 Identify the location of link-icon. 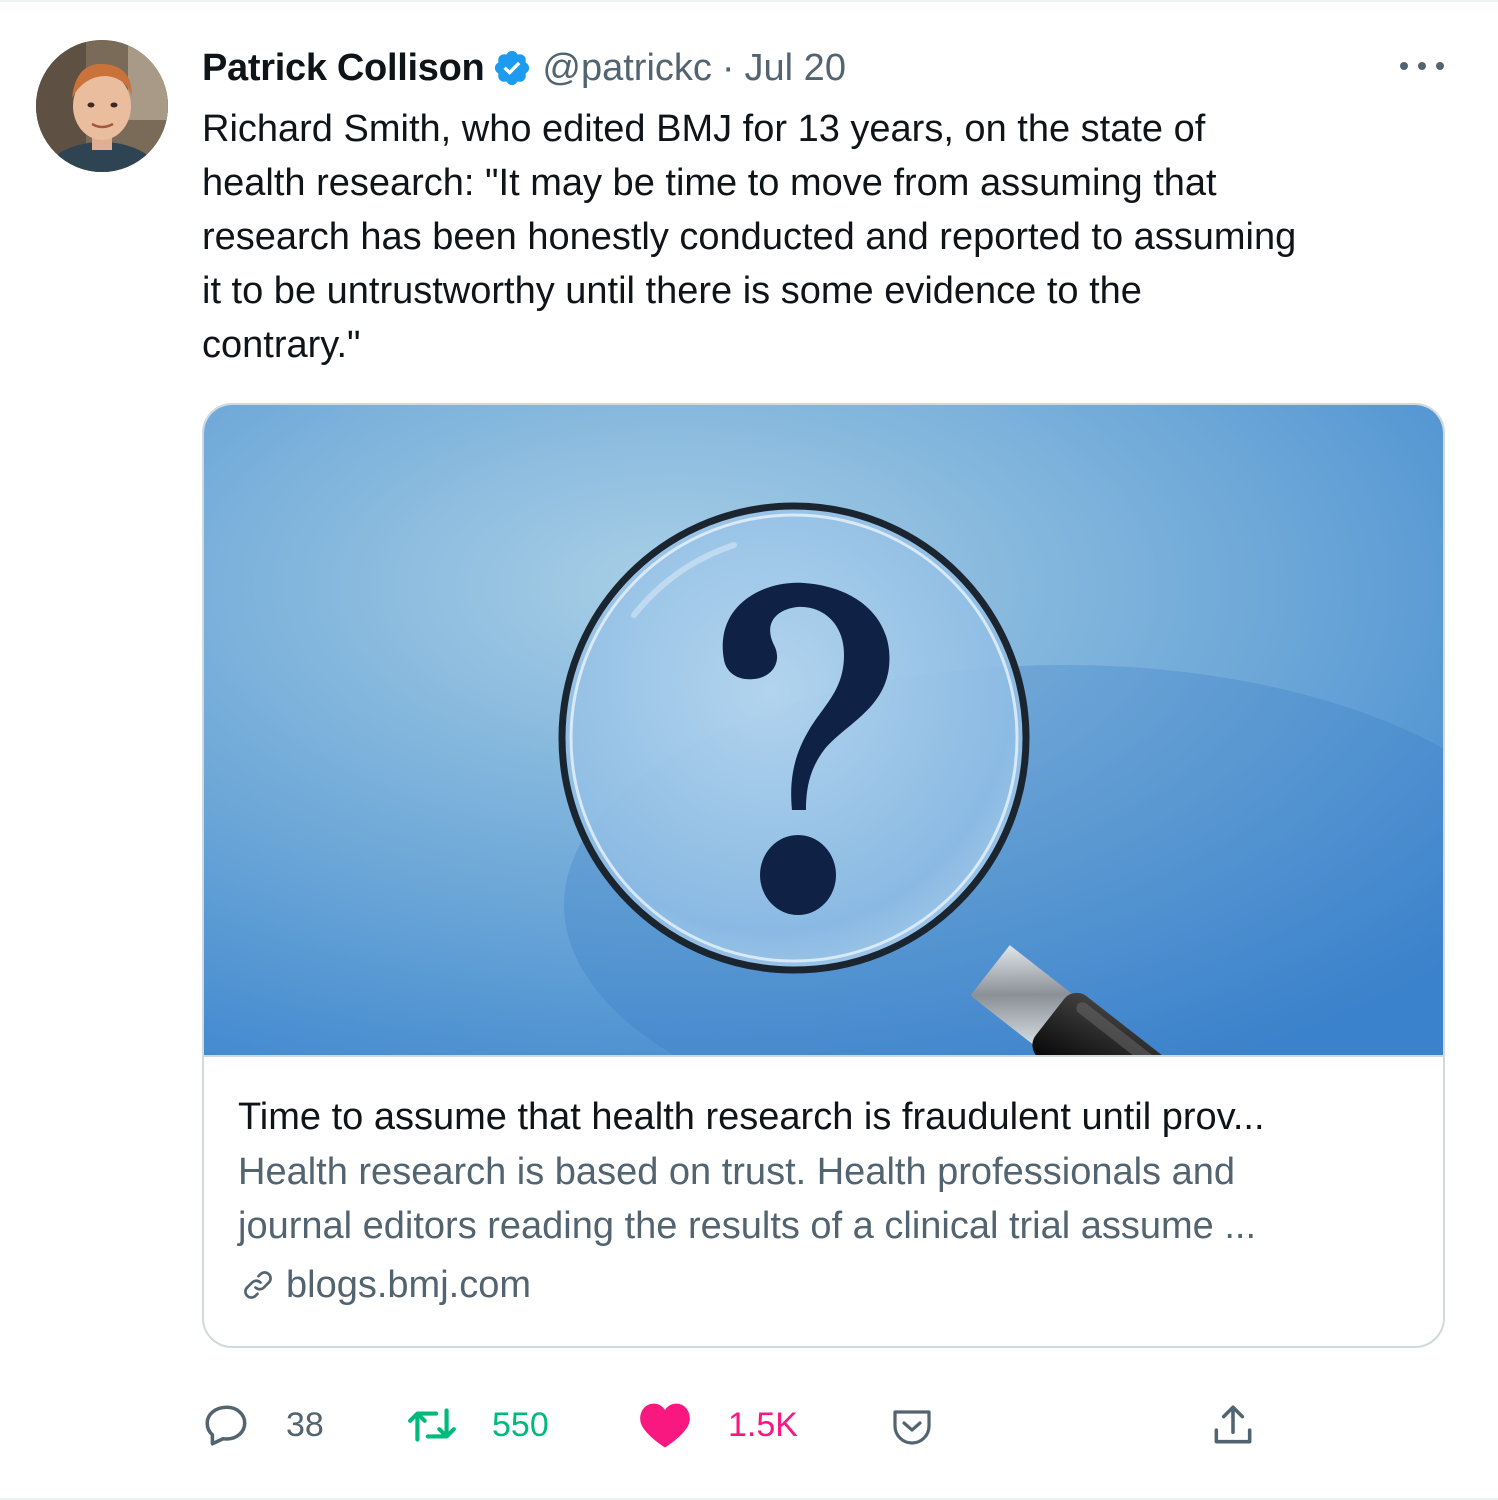
(258, 1285).